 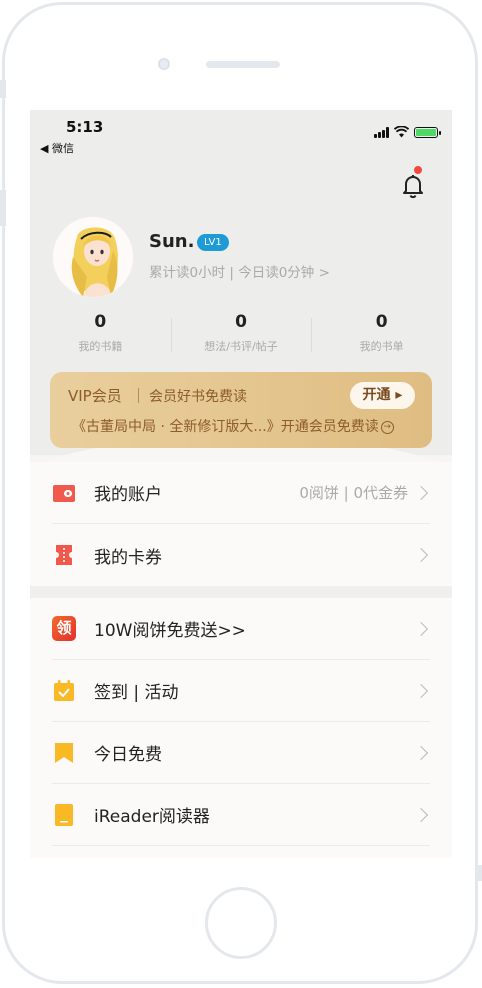 What do you see at coordinates (381, 132) in the screenshot?
I see `signal-icon` at bounding box center [381, 132].